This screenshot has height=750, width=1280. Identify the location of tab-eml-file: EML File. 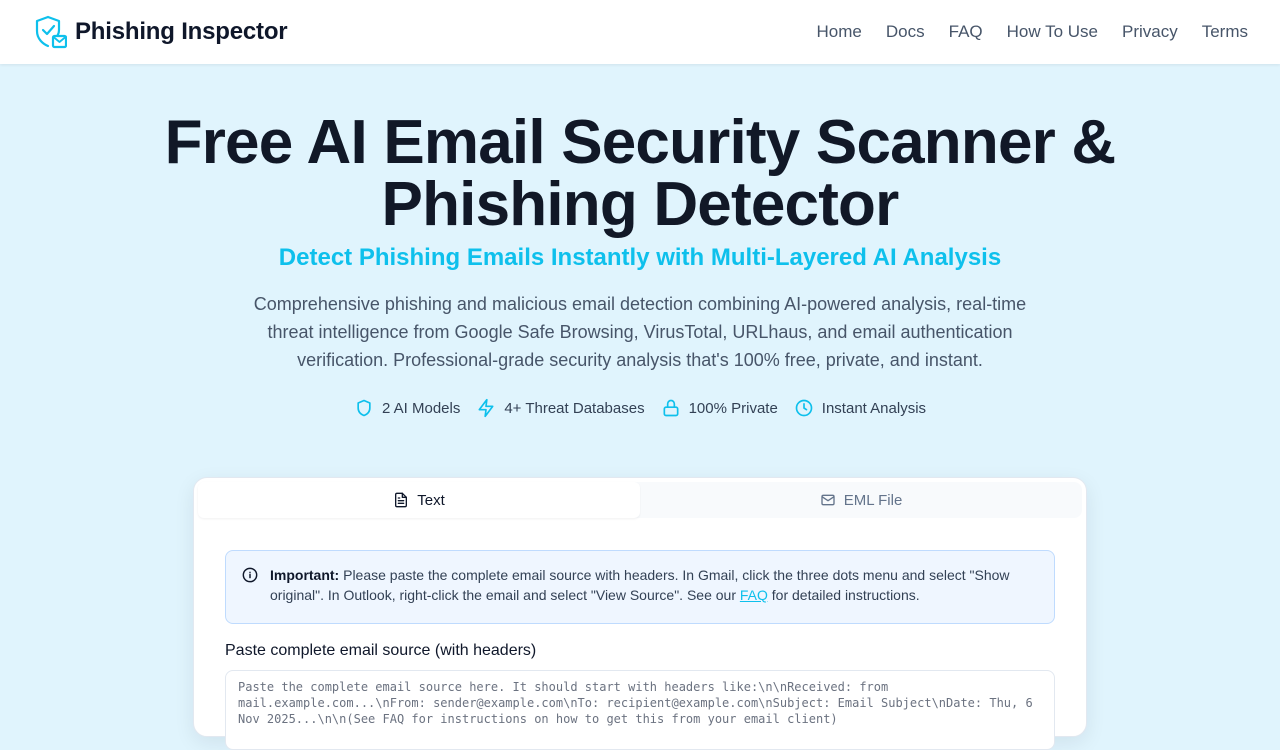
(861, 500).